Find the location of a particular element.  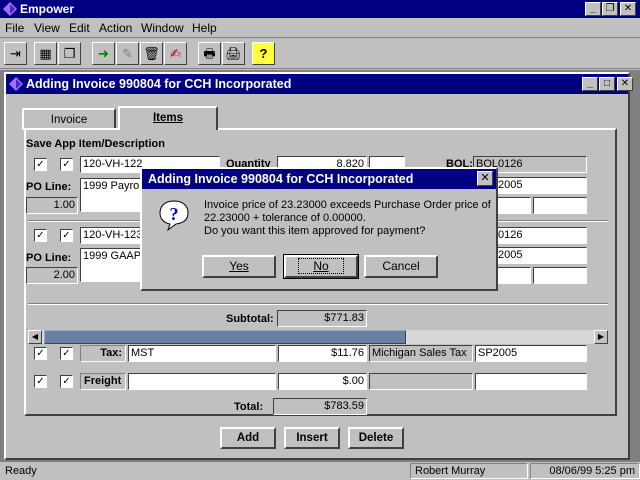

add-button: Add is located at coordinates (248, 438).